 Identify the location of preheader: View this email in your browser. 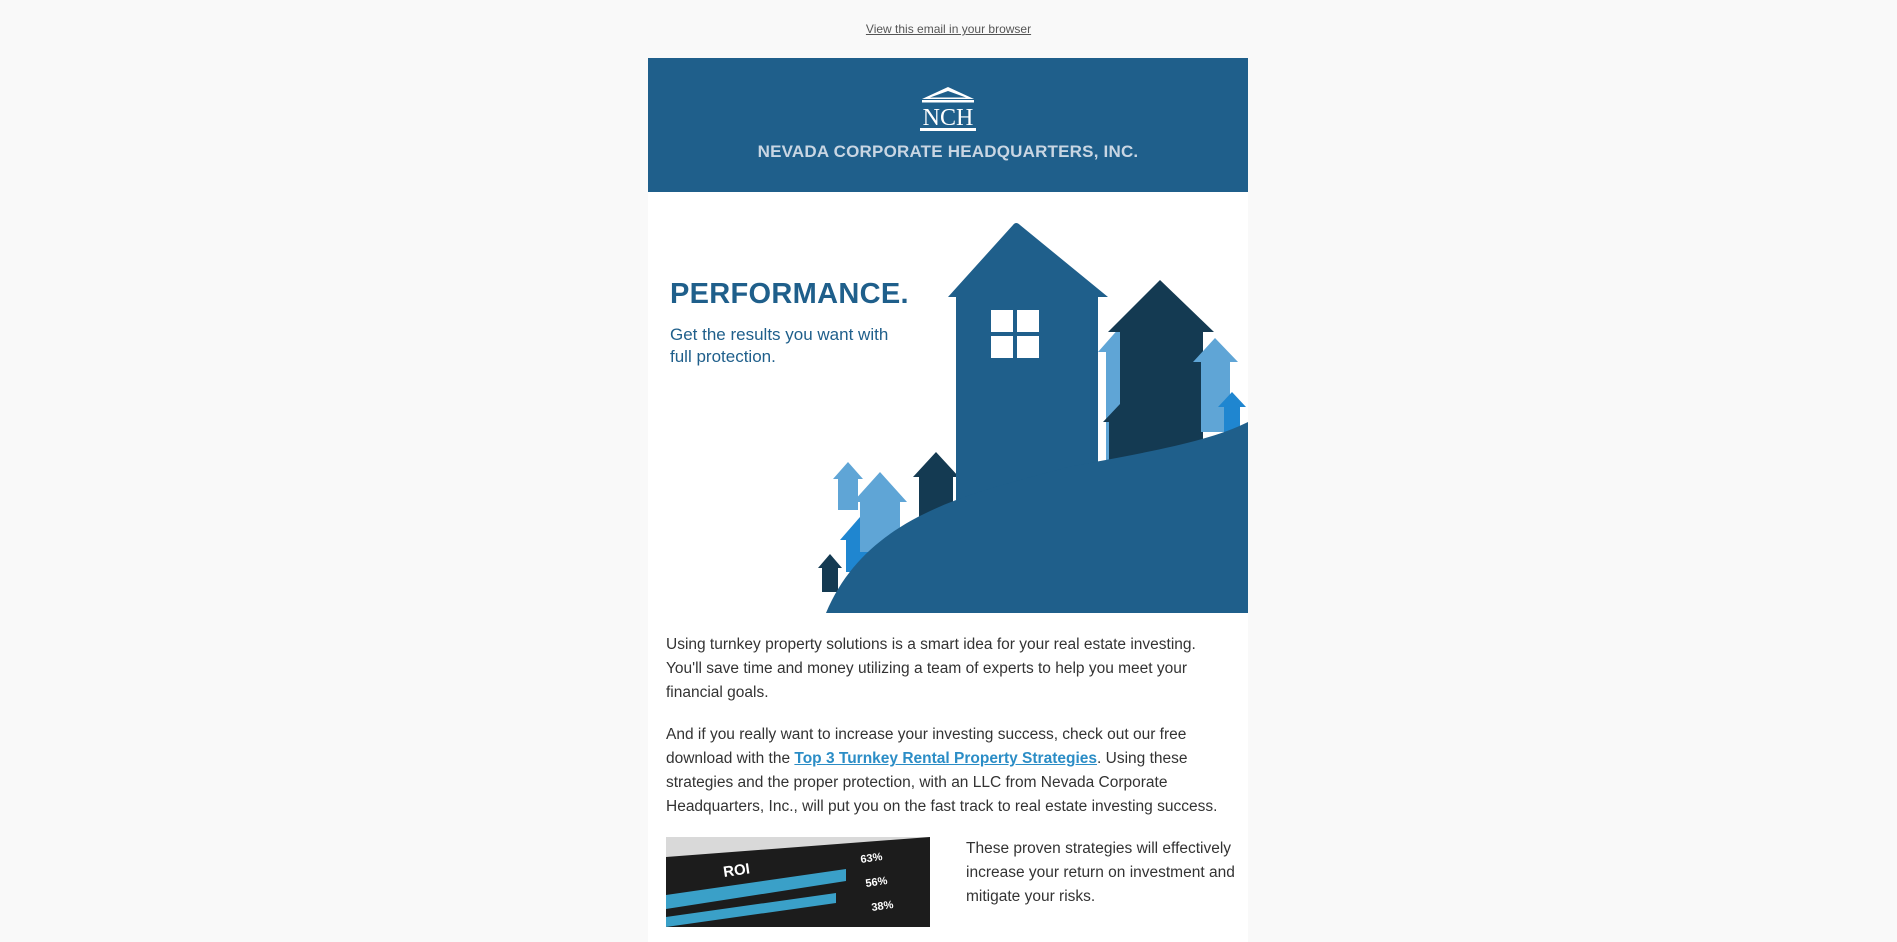
(948, 29).